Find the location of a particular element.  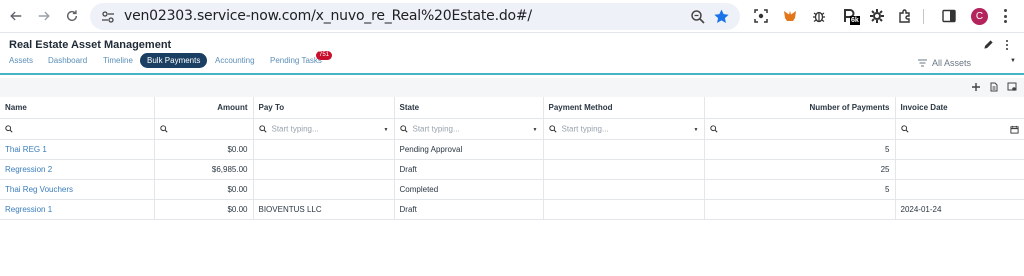

column-header-payment-method: Payment Method is located at coordinates (624, 108).